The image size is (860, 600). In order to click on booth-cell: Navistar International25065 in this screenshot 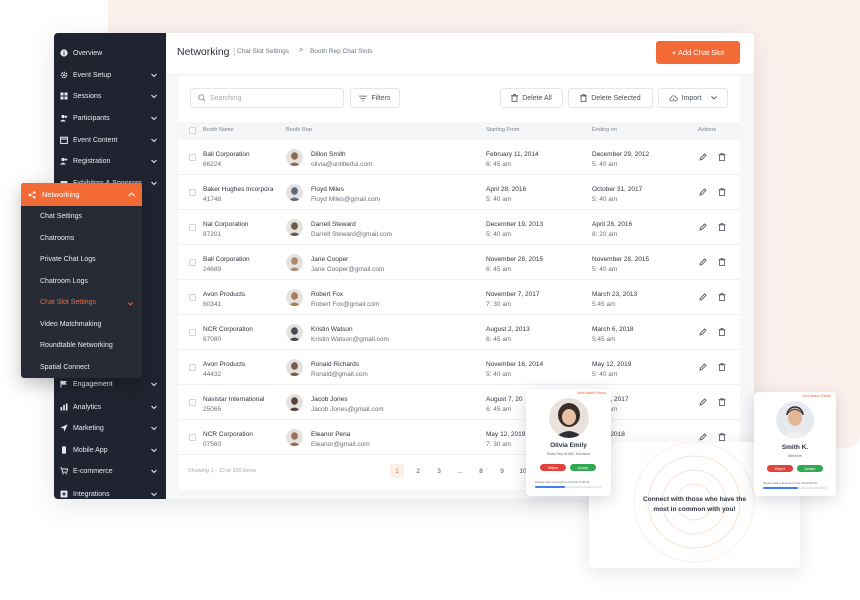, I will do `click(240, 405)`.